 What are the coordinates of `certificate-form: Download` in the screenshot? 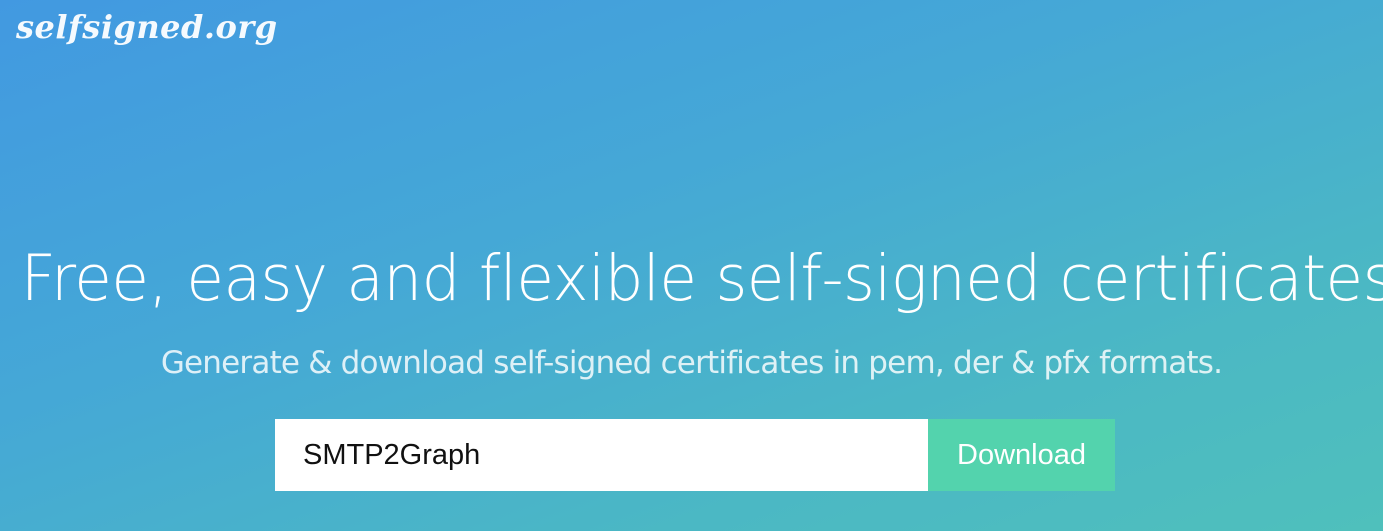 It's located at (695, 455).